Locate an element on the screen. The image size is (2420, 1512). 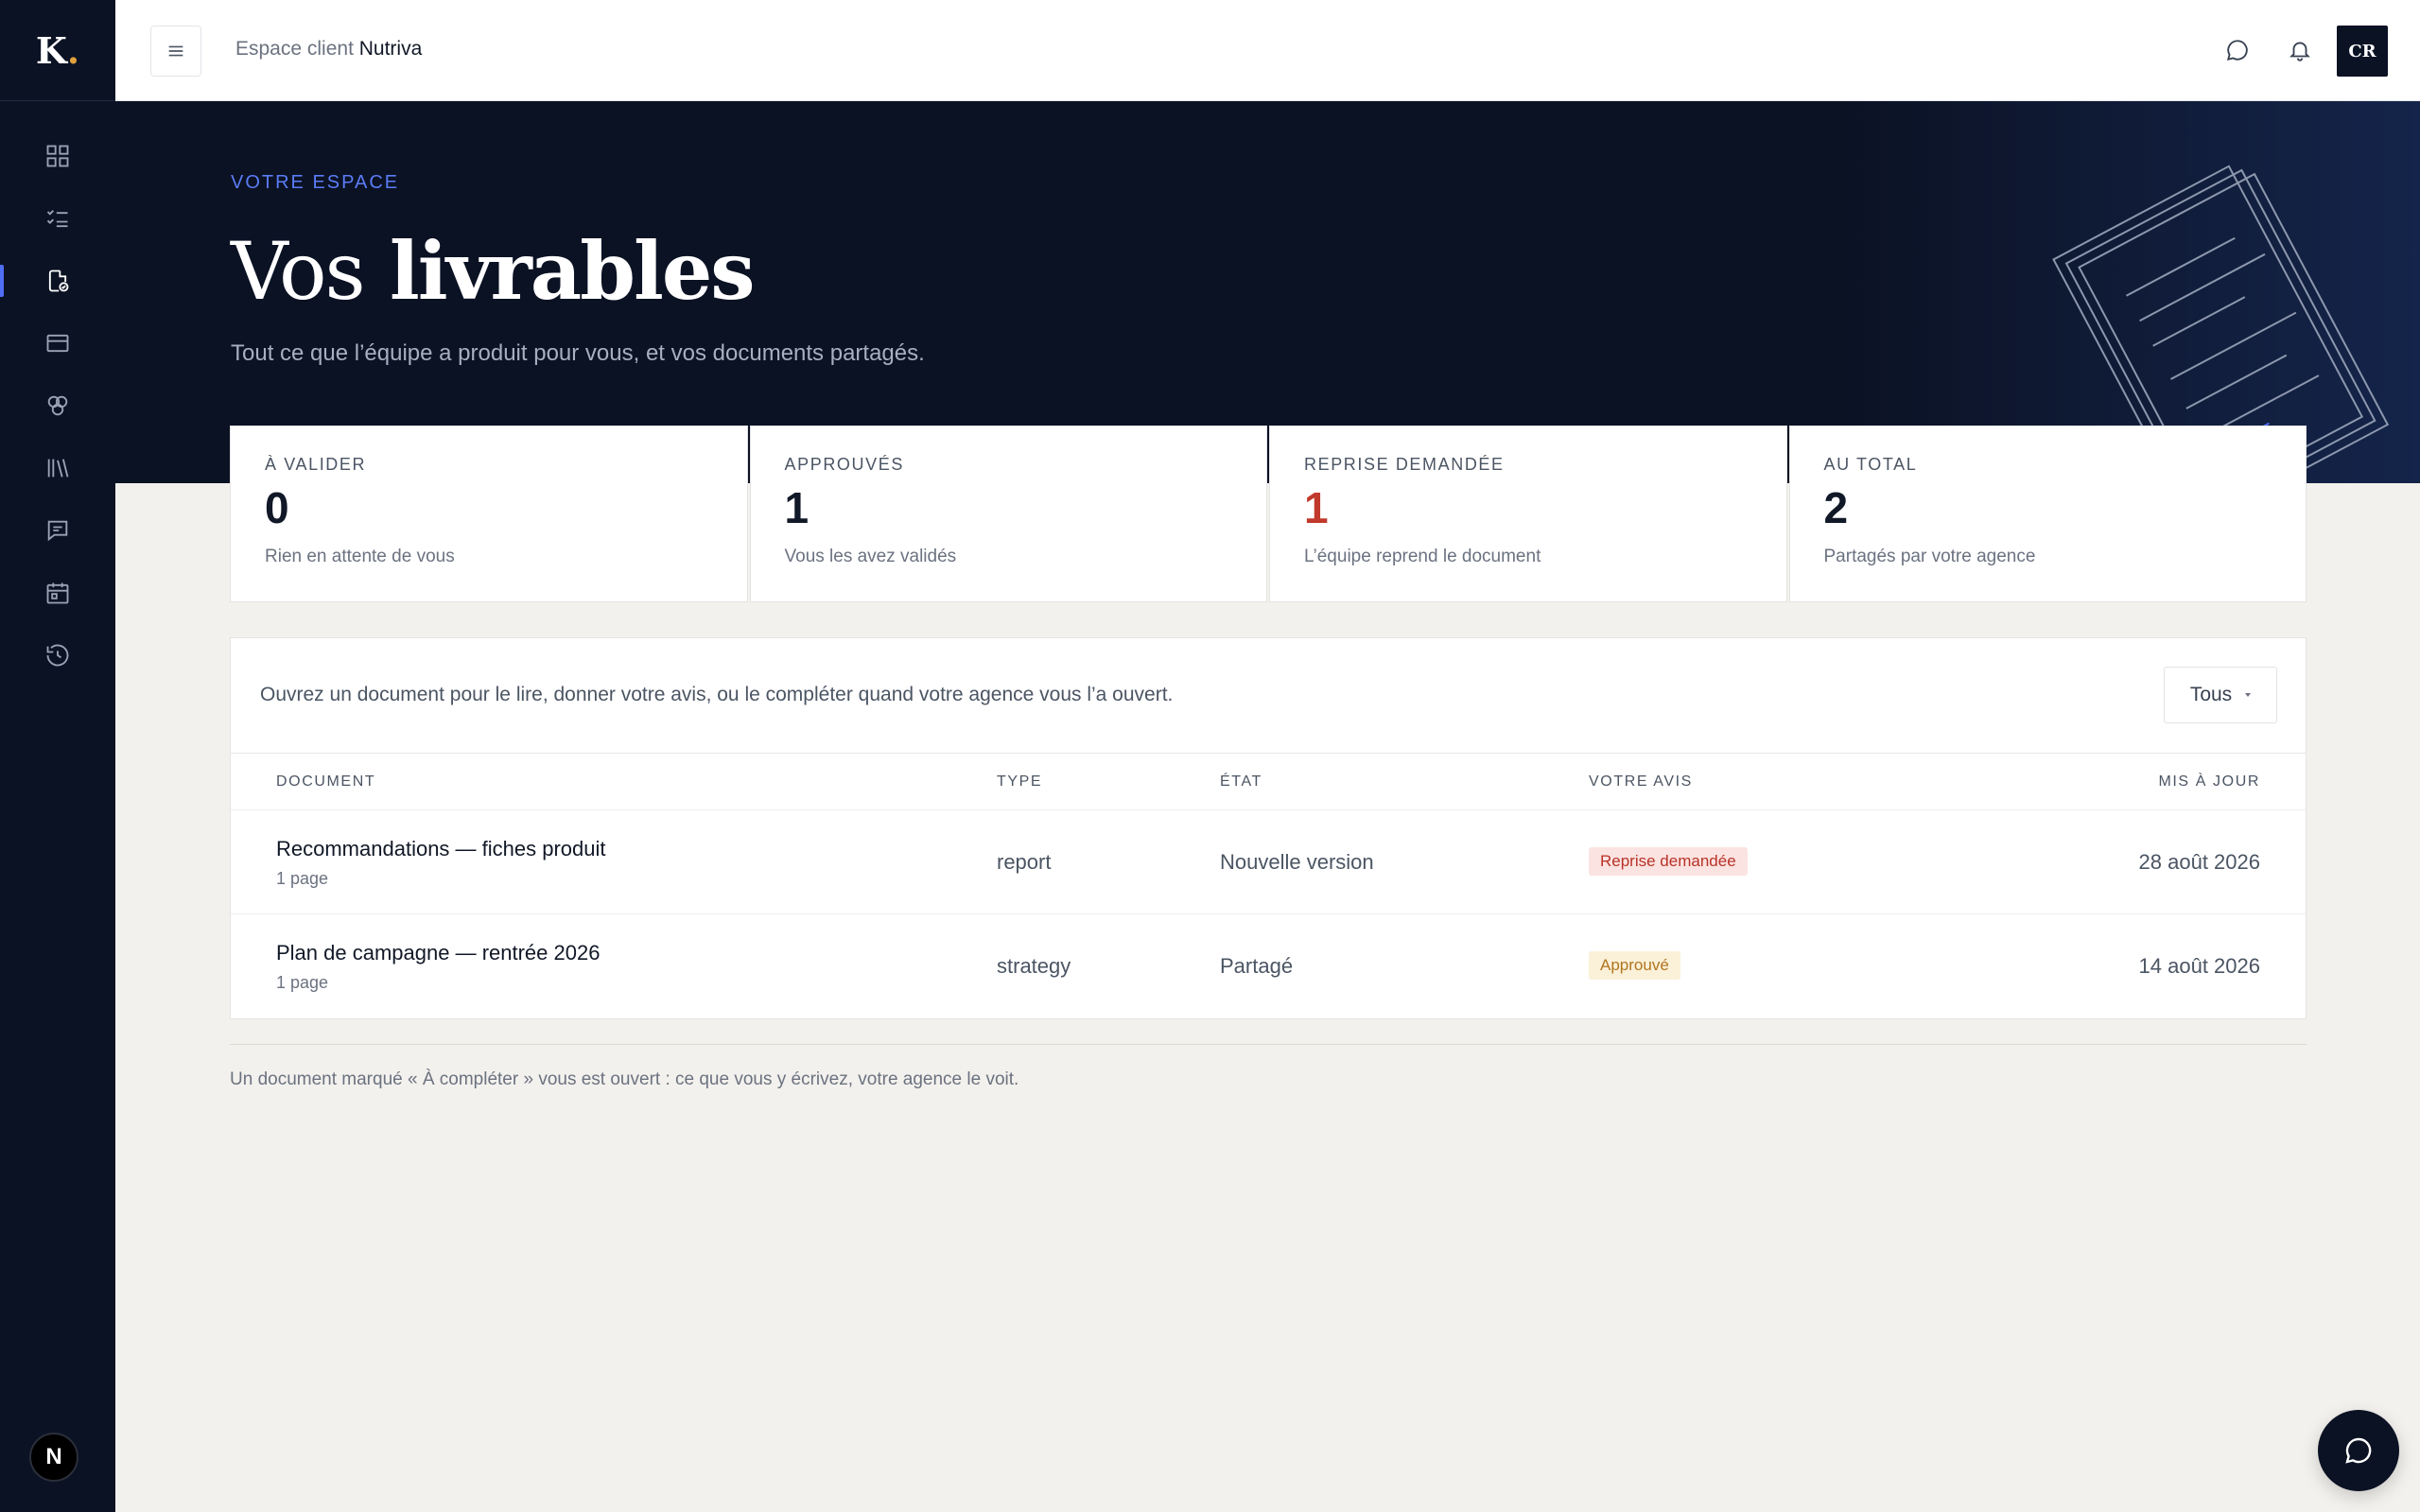
circles-icon is located at coordinates (58, 405).